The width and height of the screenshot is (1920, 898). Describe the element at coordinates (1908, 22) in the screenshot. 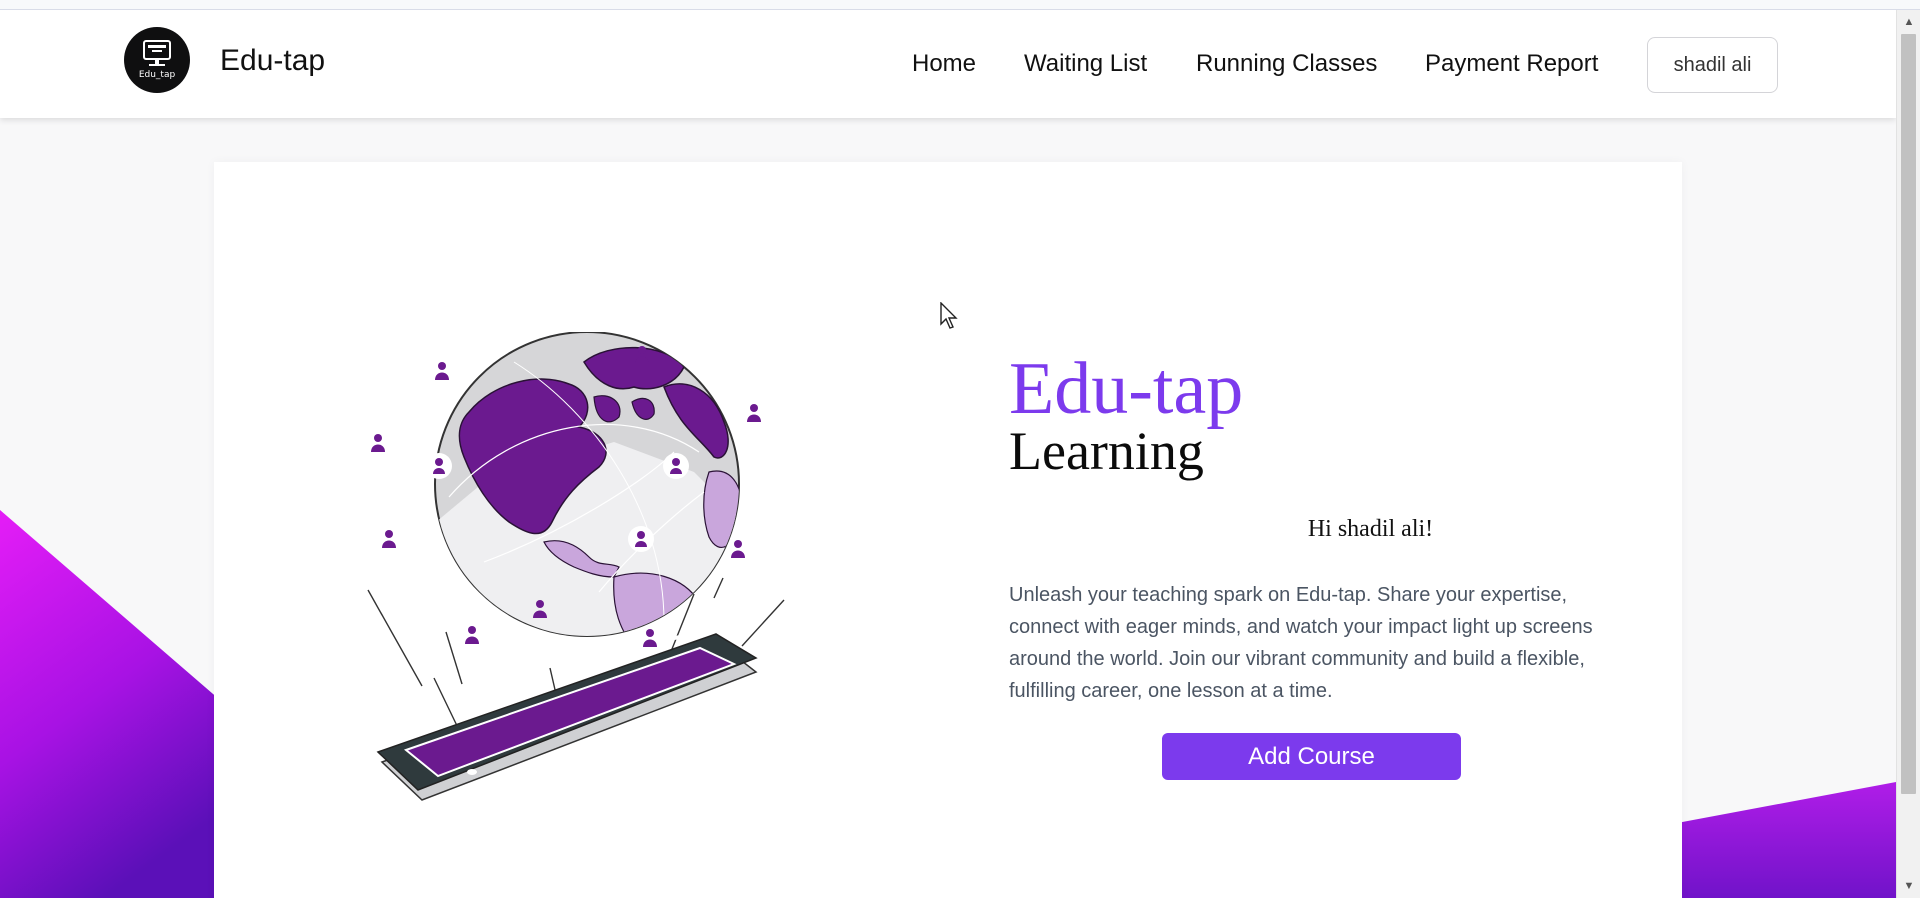

I see `scroll-up-arrow-icon: ▲` at that location.